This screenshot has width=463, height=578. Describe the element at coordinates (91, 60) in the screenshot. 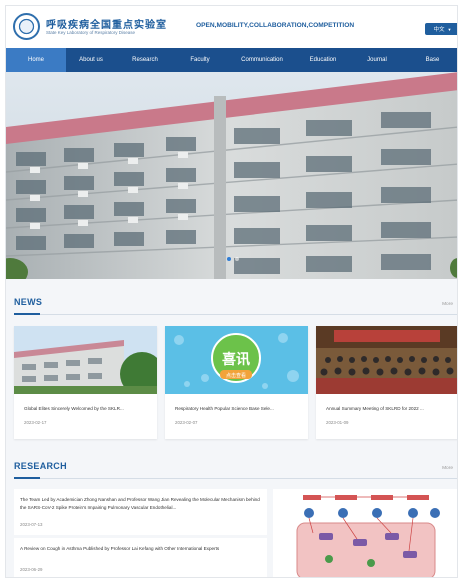

I see `nav-item-about-us: About us` at that location.